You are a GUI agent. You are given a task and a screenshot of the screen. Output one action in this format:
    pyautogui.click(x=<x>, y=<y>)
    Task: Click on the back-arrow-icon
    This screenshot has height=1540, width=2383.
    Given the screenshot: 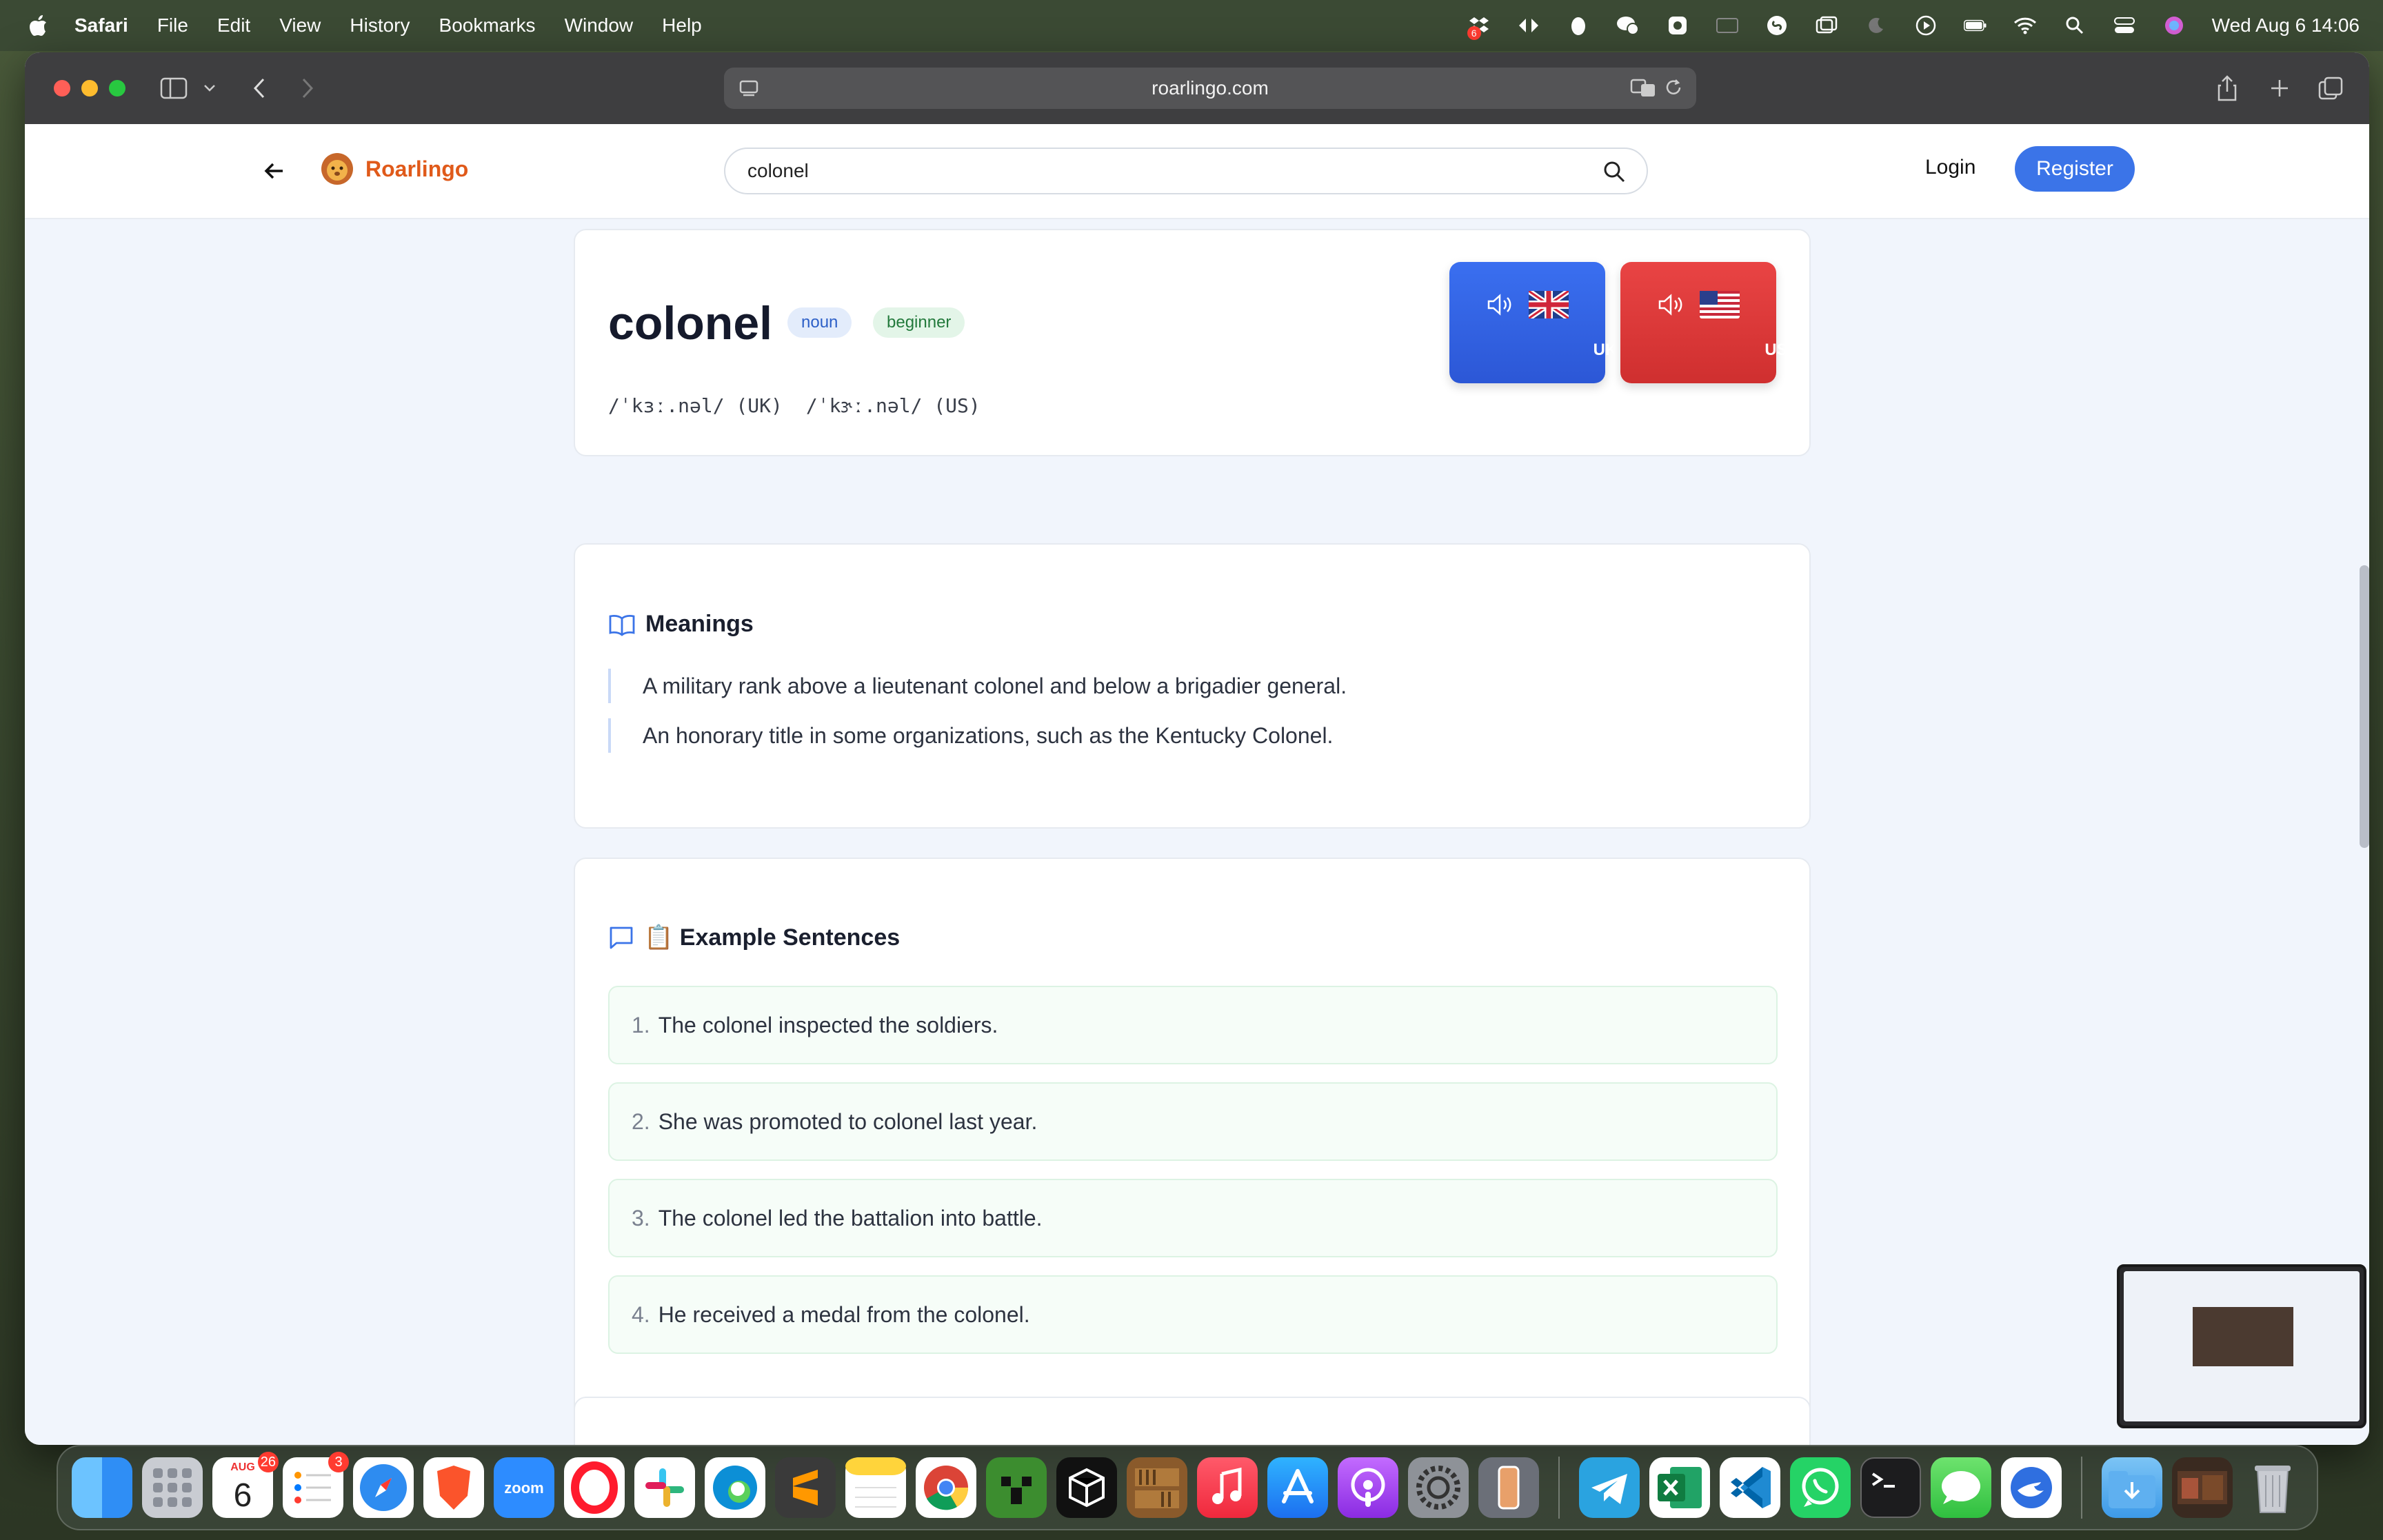 What is the action you would take?
    pyautogui.click(x=274, y=171)
    